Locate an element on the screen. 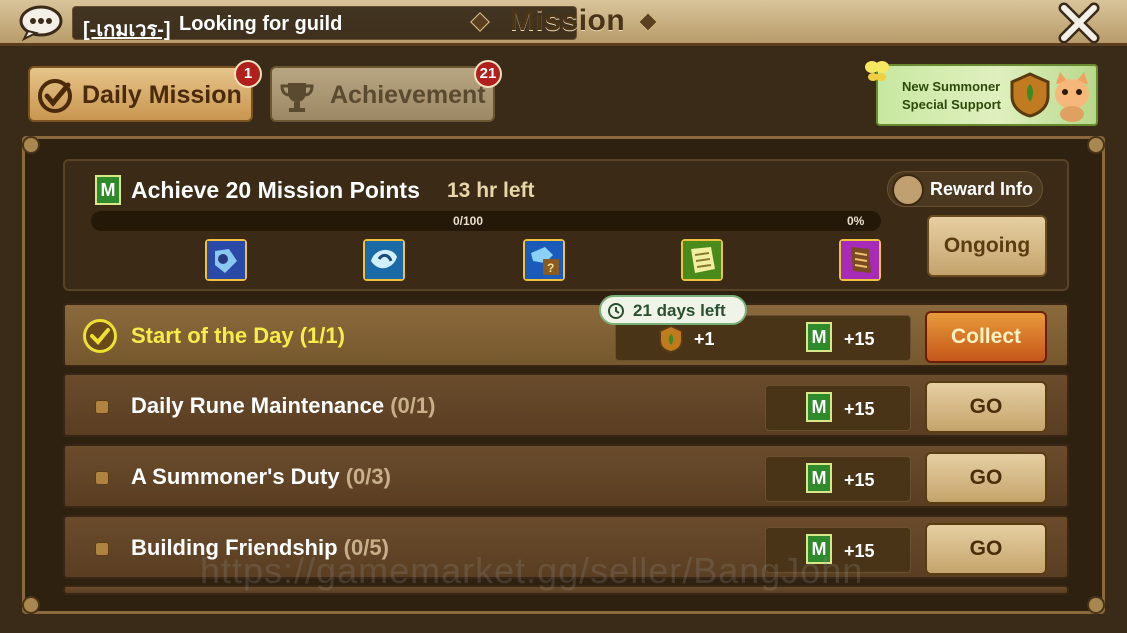  ongoing-button: Ongoing is located at coordinates (987, 246).